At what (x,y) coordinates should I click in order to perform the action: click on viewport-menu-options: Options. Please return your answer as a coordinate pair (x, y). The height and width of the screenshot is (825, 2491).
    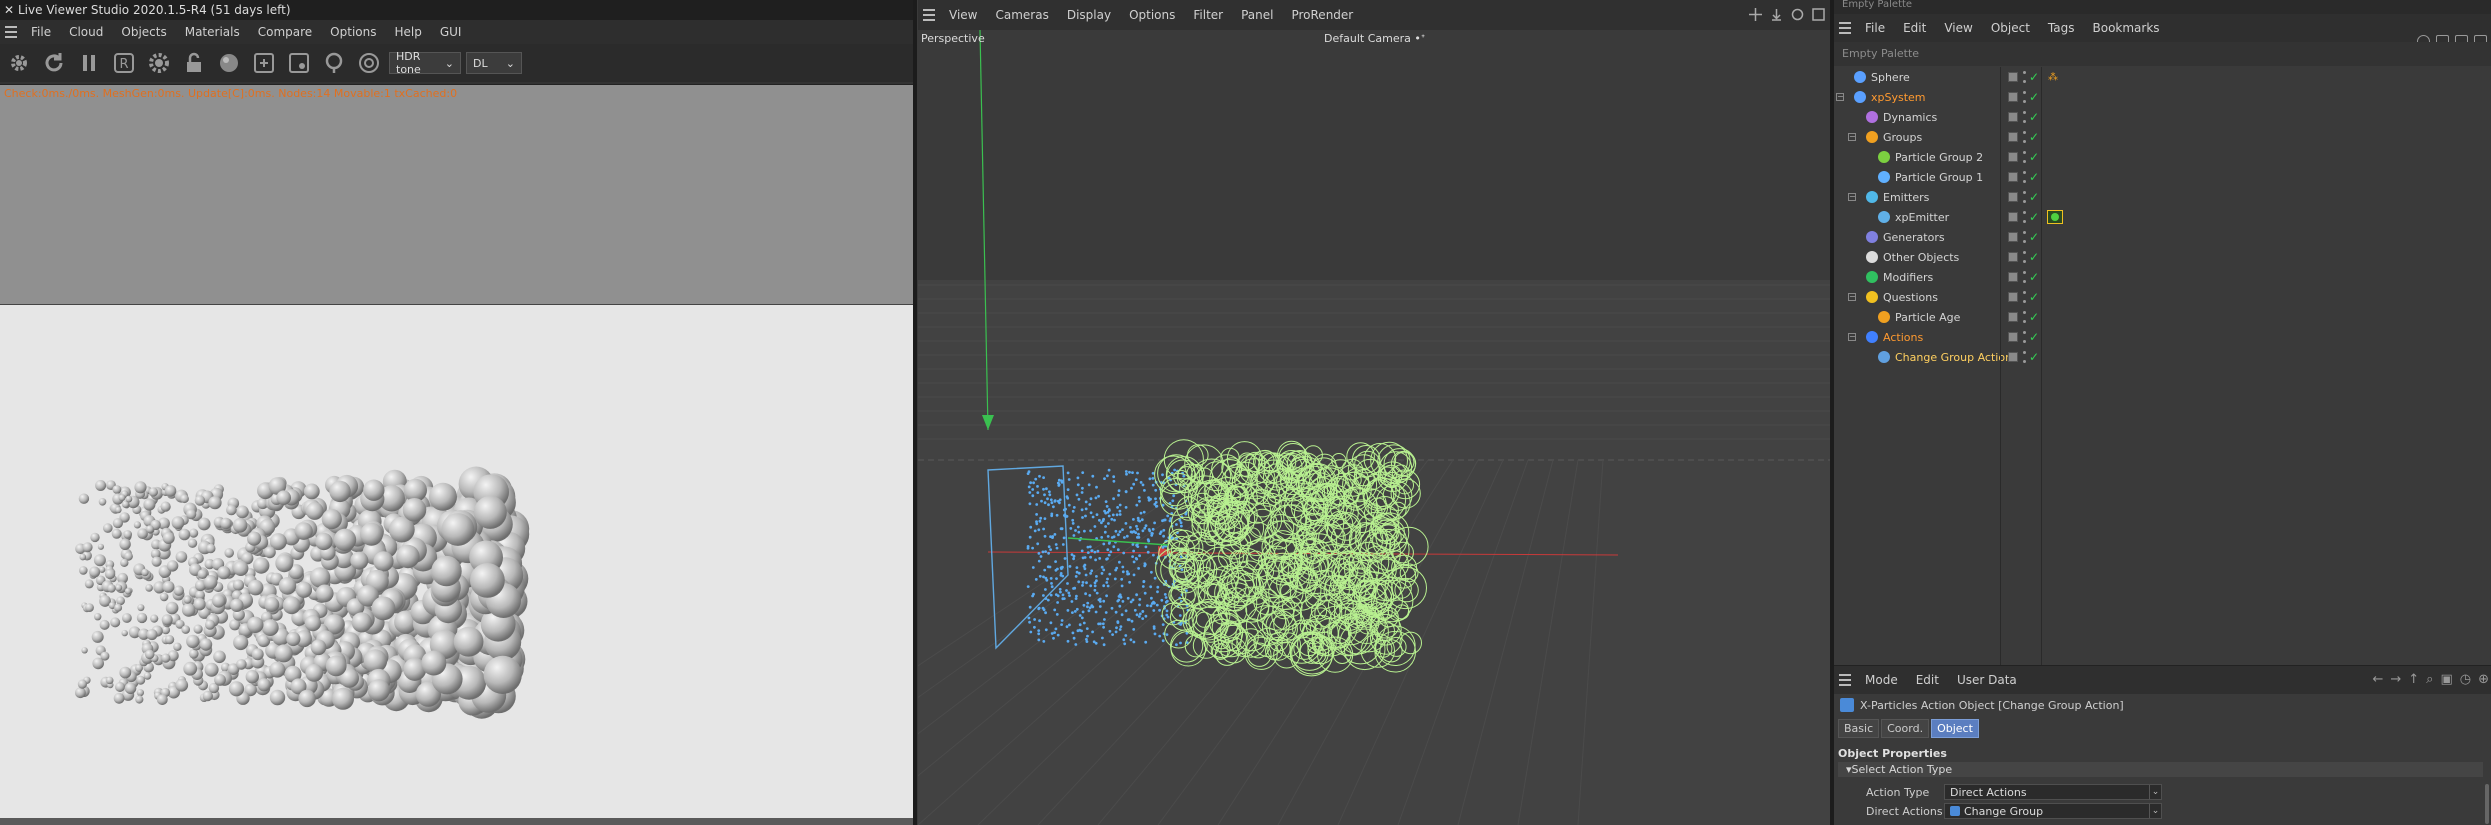
    Looking at the image, I should click on (1152, 15).